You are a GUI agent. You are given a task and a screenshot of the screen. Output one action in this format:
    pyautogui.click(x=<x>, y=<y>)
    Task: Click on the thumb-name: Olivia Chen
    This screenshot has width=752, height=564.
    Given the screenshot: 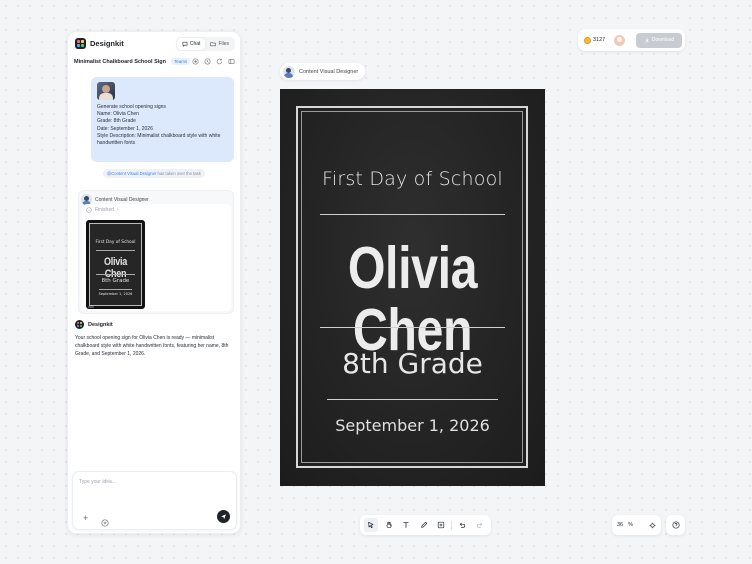 What is the action you would take?
    pyautogui.click(x=115, y=268)
    